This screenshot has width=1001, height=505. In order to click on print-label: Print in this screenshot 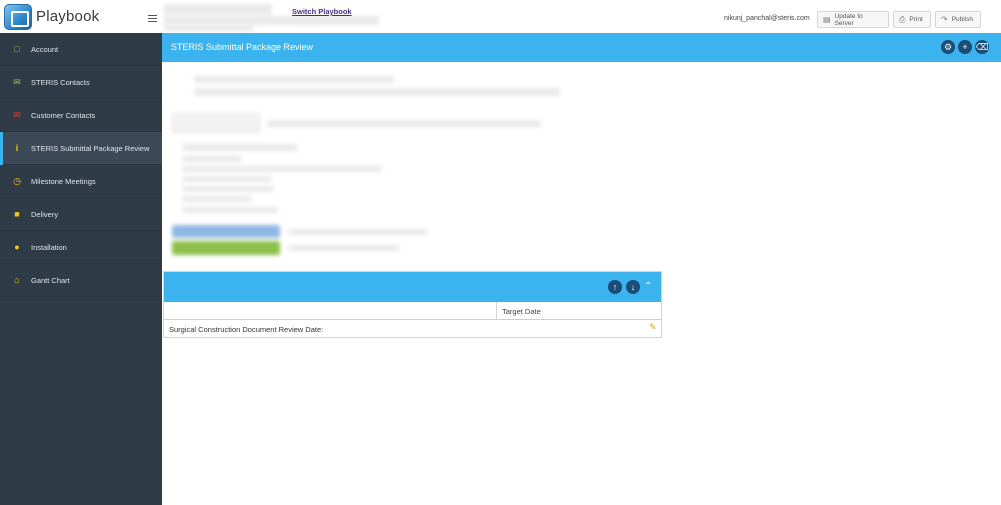, I will do `click(916, 19)`.